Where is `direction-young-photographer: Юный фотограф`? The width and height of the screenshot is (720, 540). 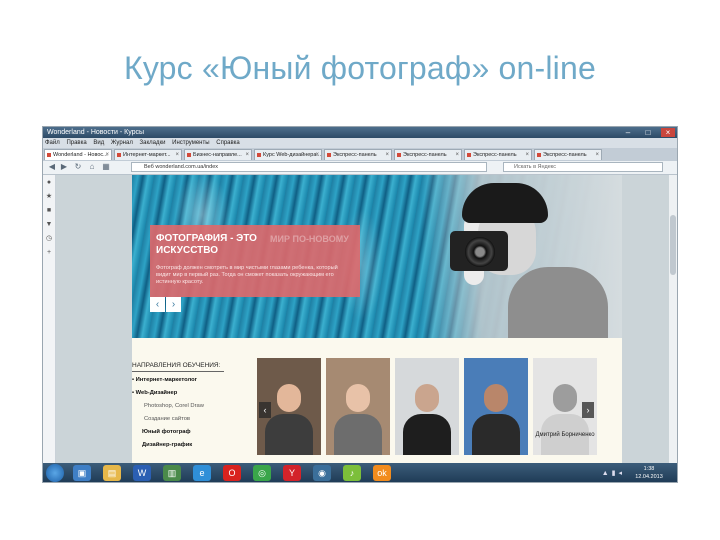
direction-young-photographer: Юный фотограф is located at coordinates (168, 432).